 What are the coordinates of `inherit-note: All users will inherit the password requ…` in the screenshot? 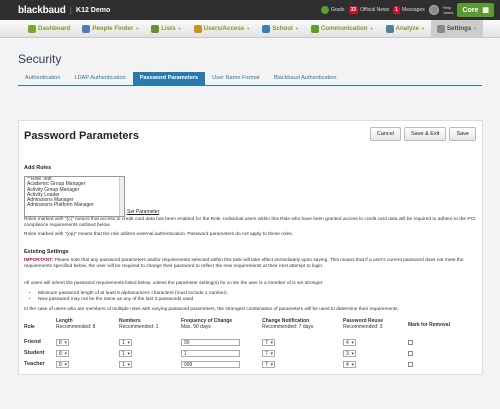 It's located at (174, 283).